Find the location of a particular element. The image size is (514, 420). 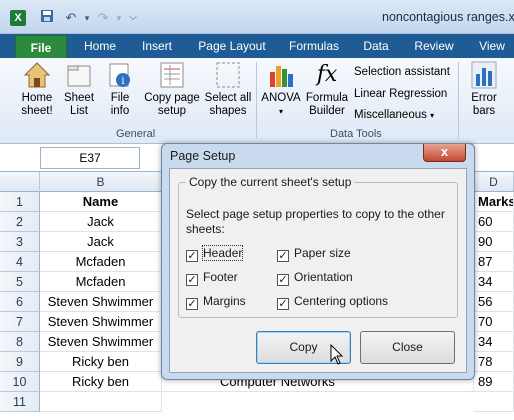

cell-b7: Steven Shwimmer is located at coordinates (101, 322).